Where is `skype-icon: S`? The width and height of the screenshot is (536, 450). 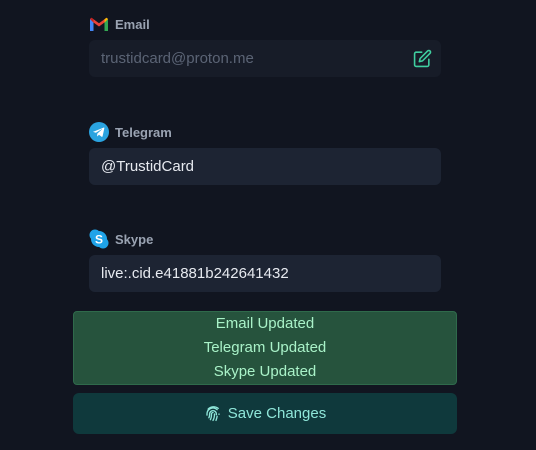
skype-icon: S is located at coordinates (99, 239).